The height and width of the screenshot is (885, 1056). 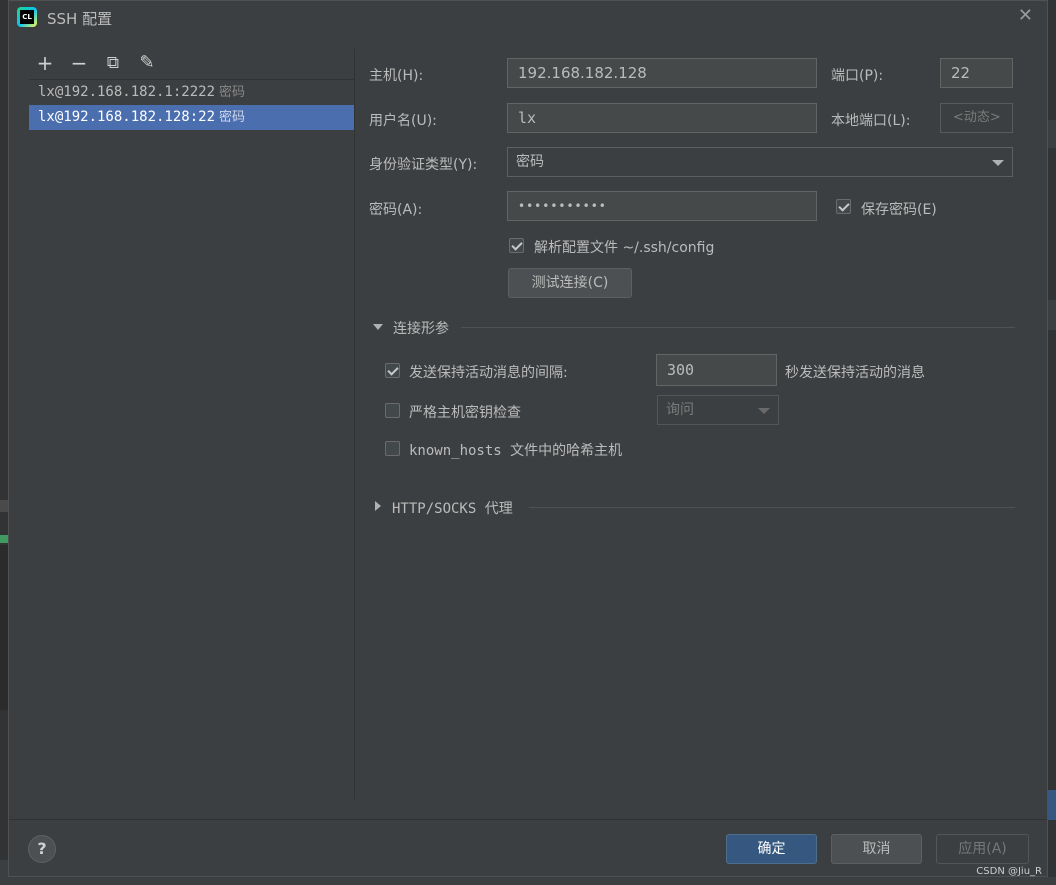 I want to click on watermark: CSDN @Jiu_R, so click(x=1009, y=871).